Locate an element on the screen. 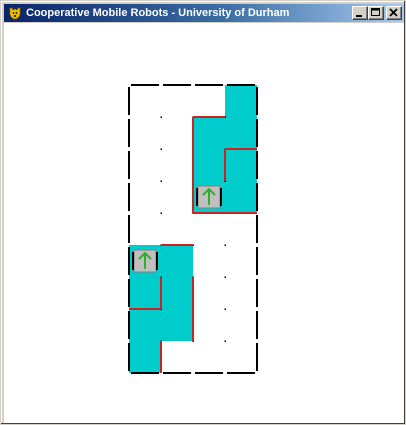 This screenshot has width=406, height=425. close-button is located at coordinates (394, 13).